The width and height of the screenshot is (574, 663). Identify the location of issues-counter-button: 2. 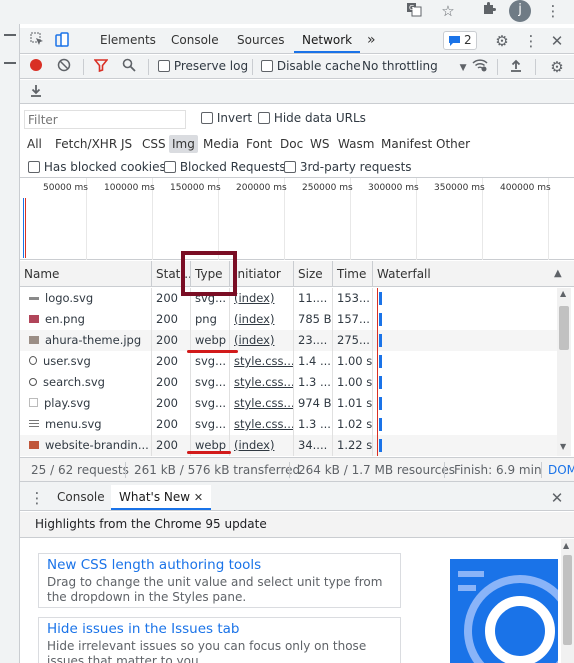
(460, 40).